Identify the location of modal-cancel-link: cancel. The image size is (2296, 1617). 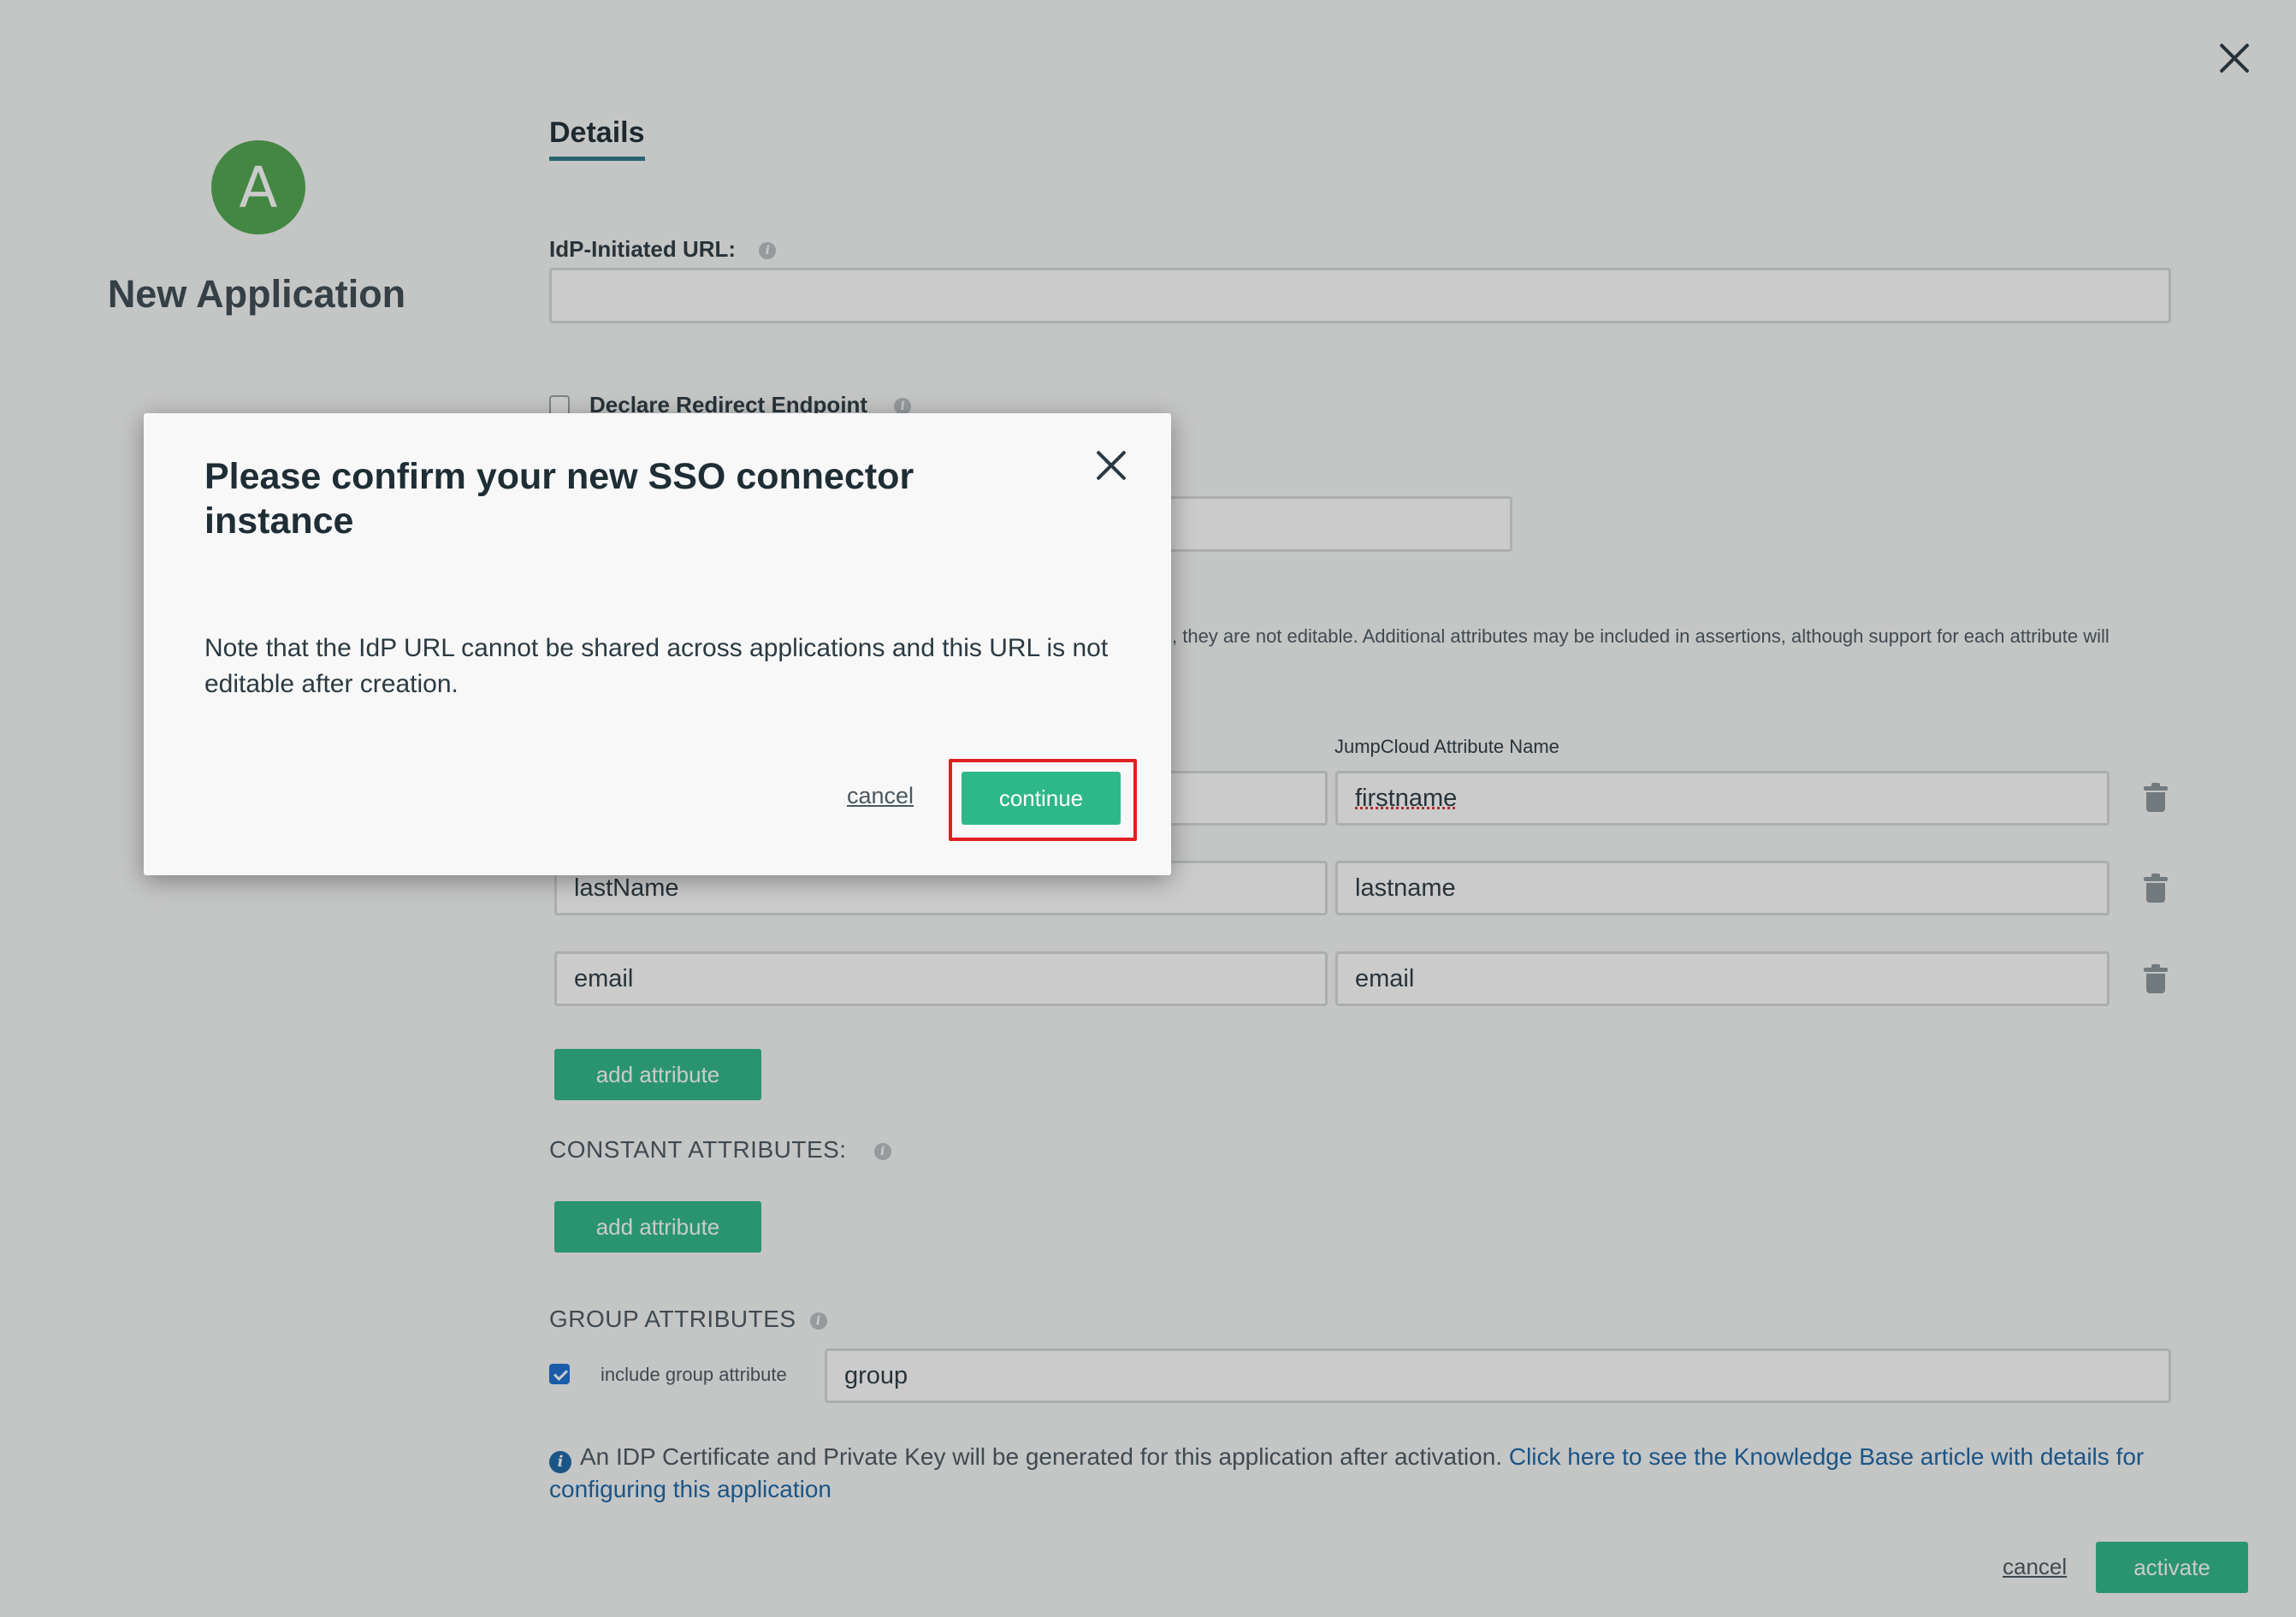
(880, 796).